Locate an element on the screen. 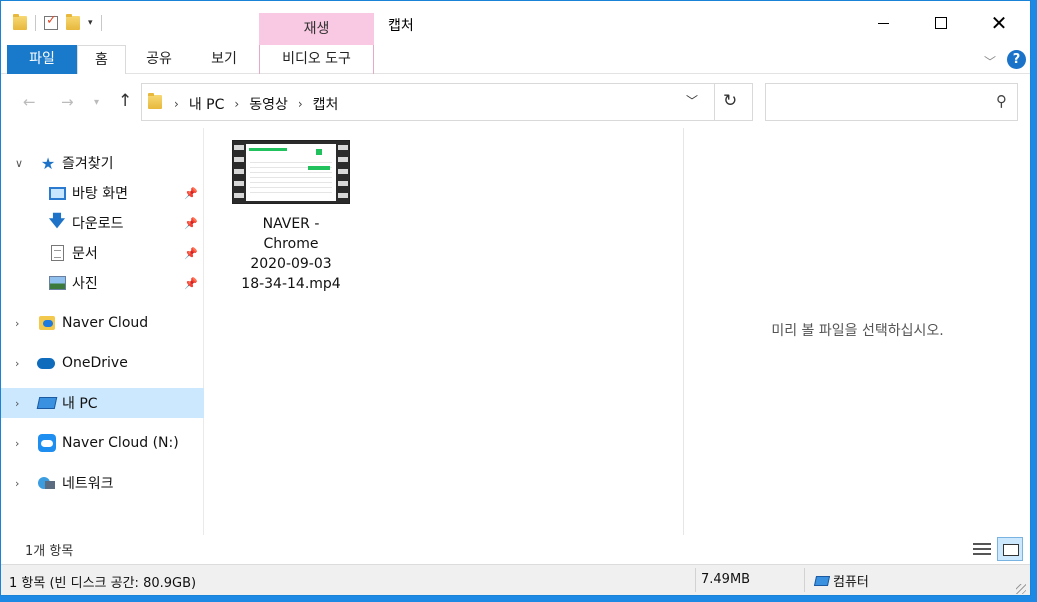  minimize-button is located at coordinates (883, 23).